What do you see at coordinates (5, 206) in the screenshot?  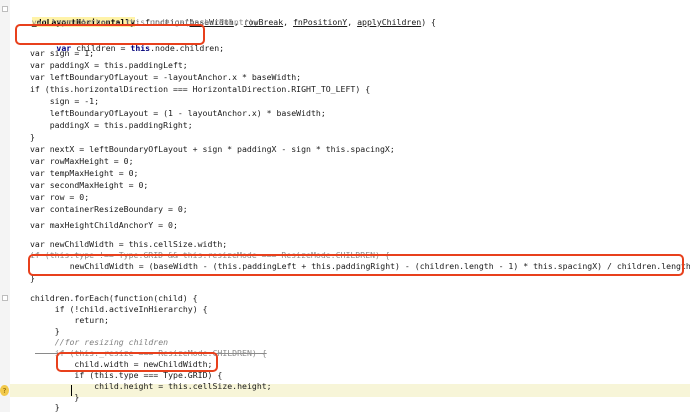 I see `editor-gutter` at bounding box center [5, 206].